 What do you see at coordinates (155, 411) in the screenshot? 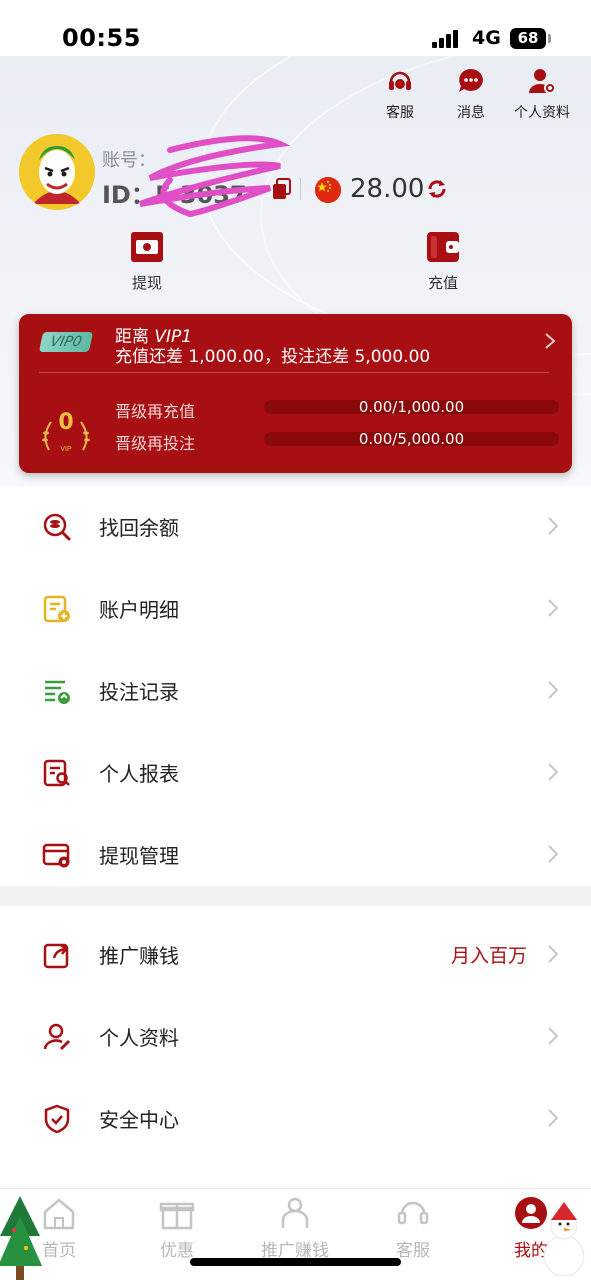
I see `deposit-progress-label: 晋级再充值` at bounding box center [155, 411].